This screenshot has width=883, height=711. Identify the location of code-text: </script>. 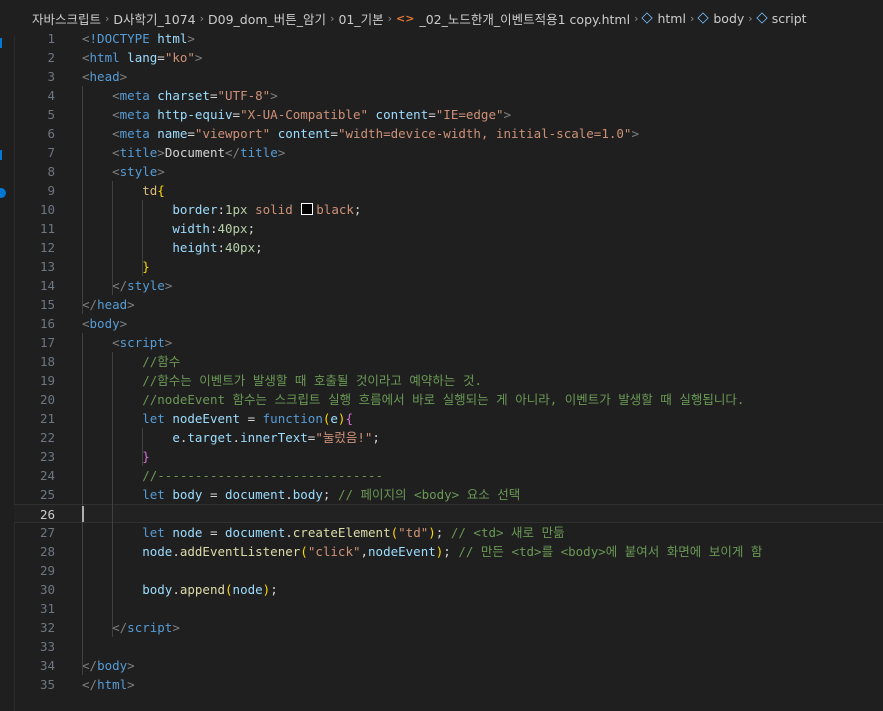
(131, 627).